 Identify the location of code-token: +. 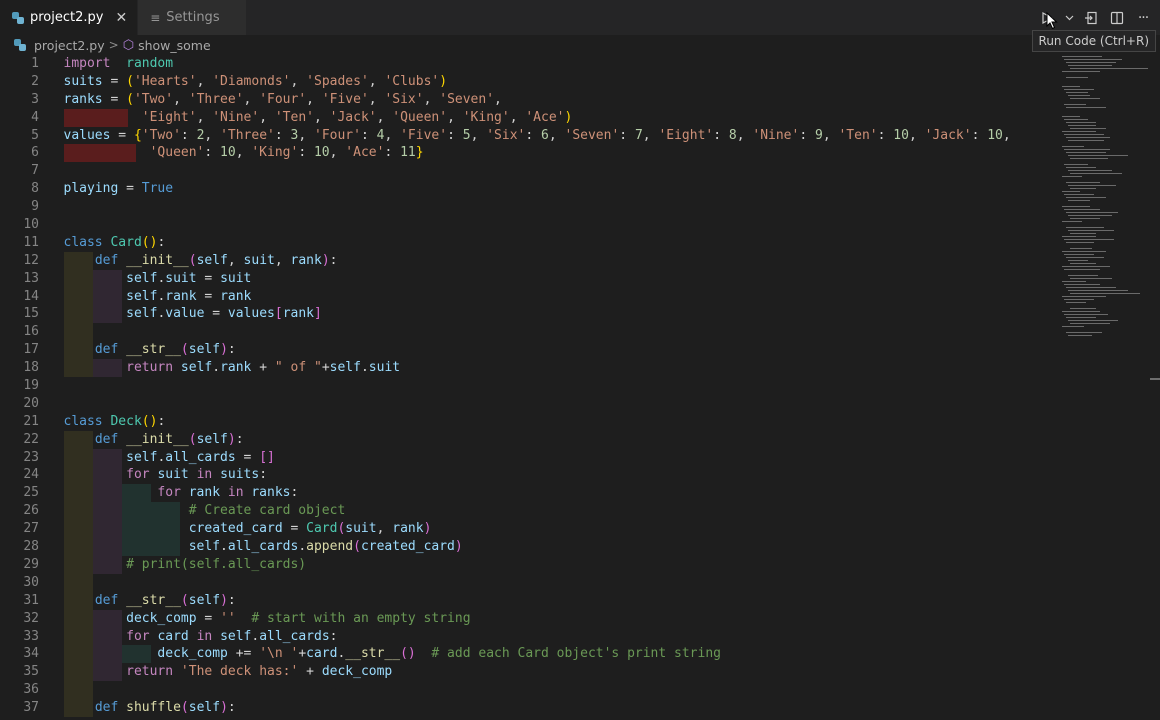
(263, 368).